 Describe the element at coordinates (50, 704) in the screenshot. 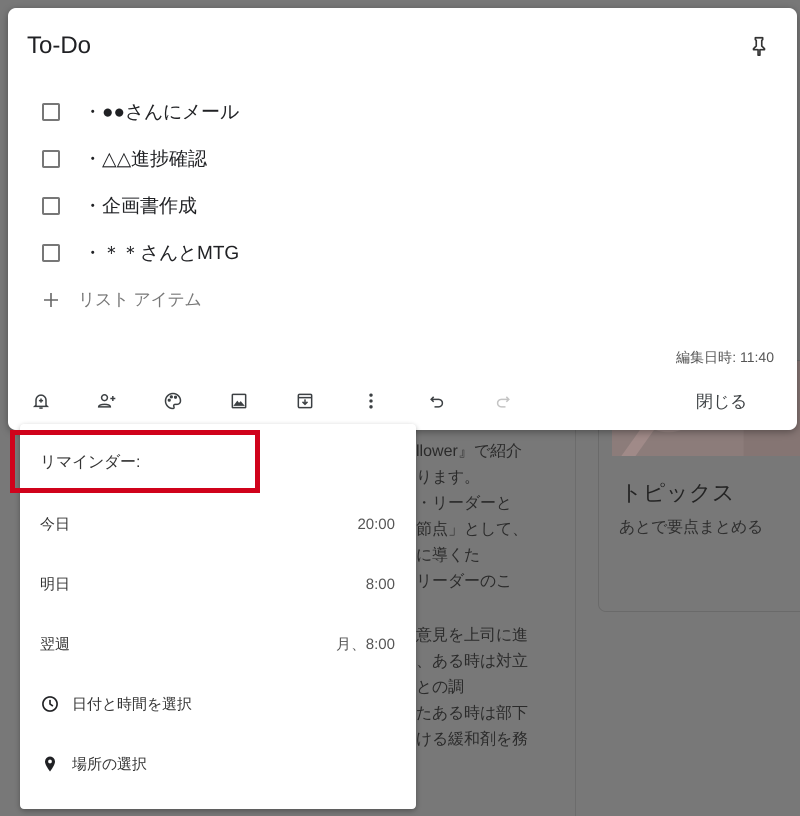

I see `clock-icon` at that location.